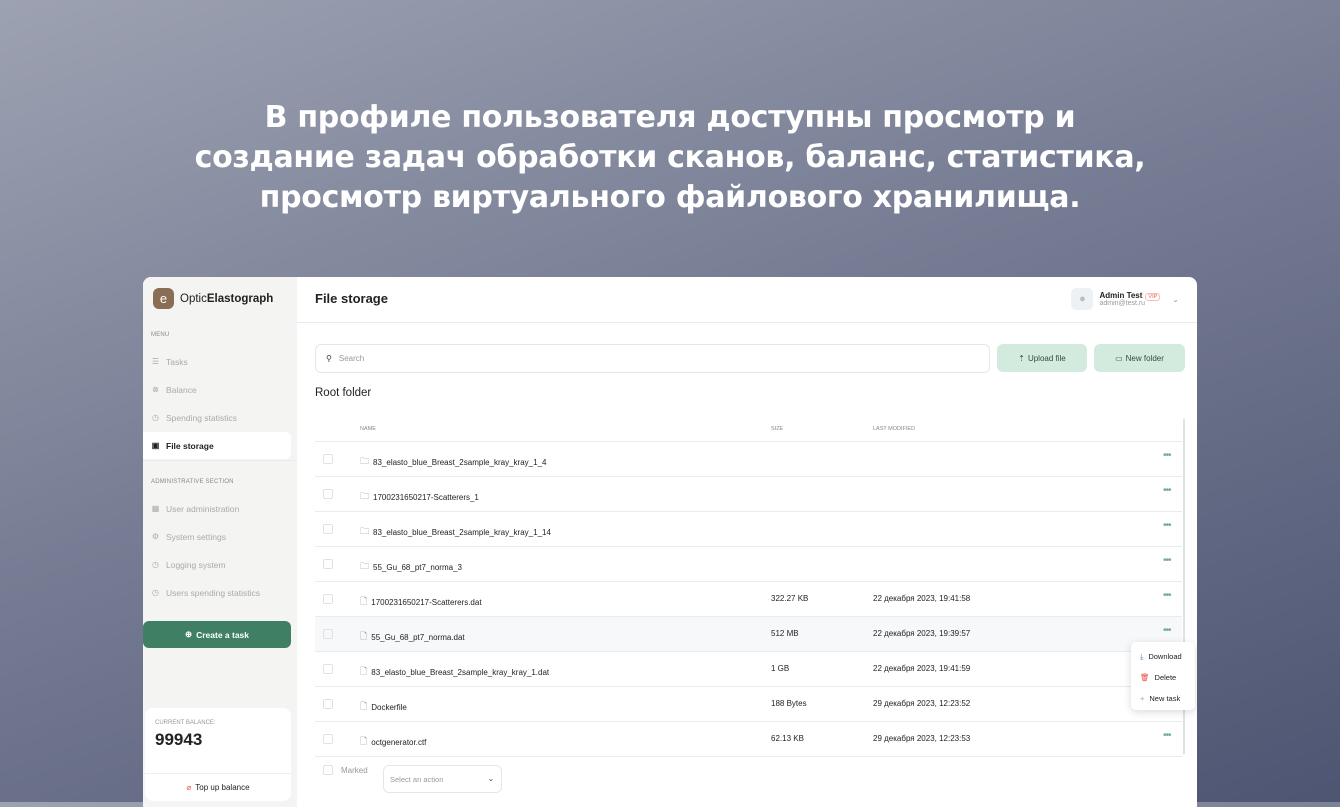 This screenshot has width=1340, height=807. I want to click on search-icon: ⚲, so click(329, 358).